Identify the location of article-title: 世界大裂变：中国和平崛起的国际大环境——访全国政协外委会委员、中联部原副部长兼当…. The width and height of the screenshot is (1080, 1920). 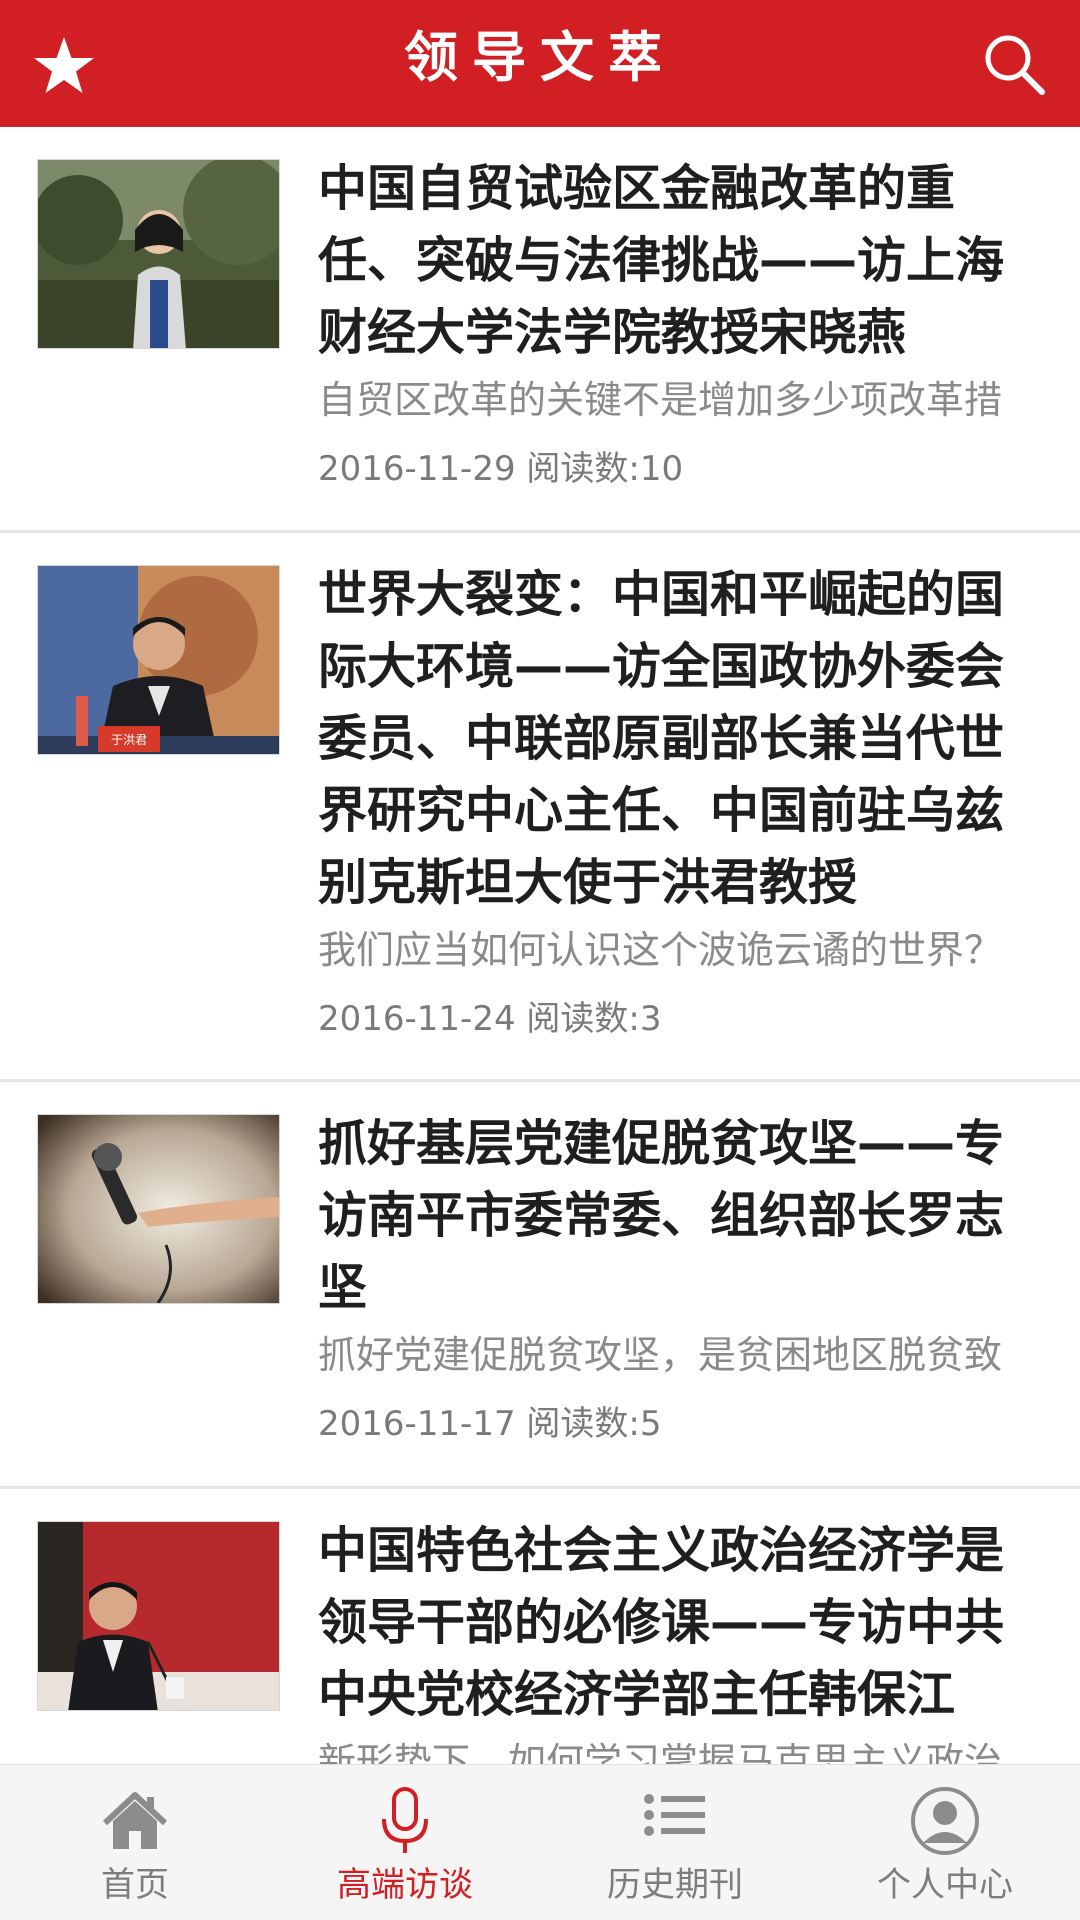
(679, 739).